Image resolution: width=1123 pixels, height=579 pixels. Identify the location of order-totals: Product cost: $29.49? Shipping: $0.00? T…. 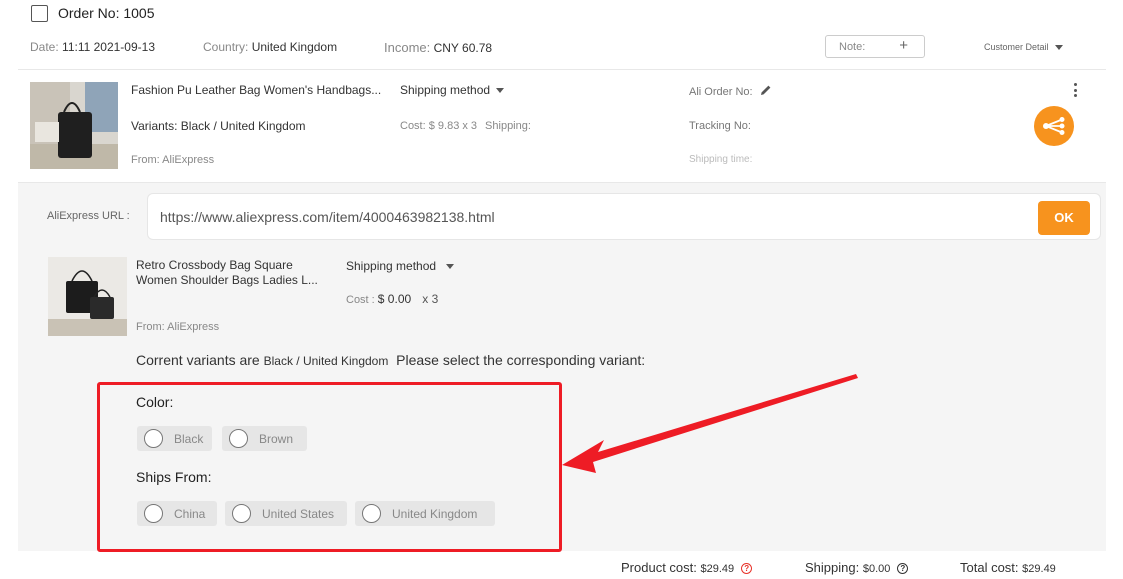
(562, 565).